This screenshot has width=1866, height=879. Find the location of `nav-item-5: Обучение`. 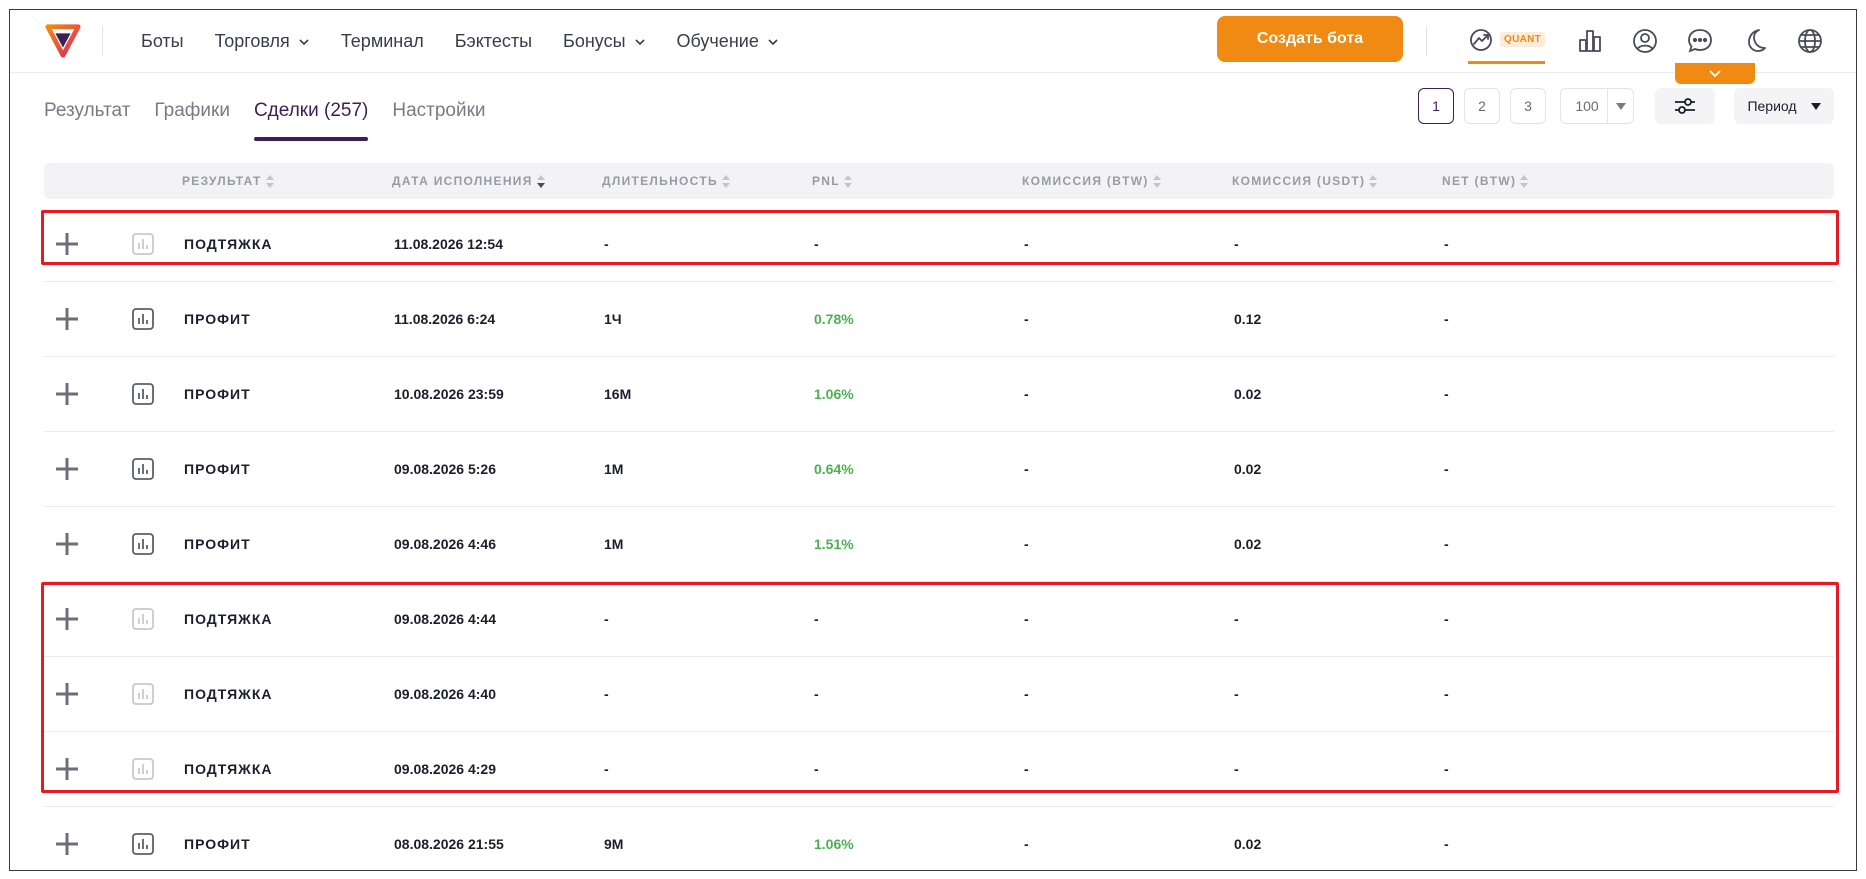

nav-item-5: Обучение is located at coordinates (728, 41).